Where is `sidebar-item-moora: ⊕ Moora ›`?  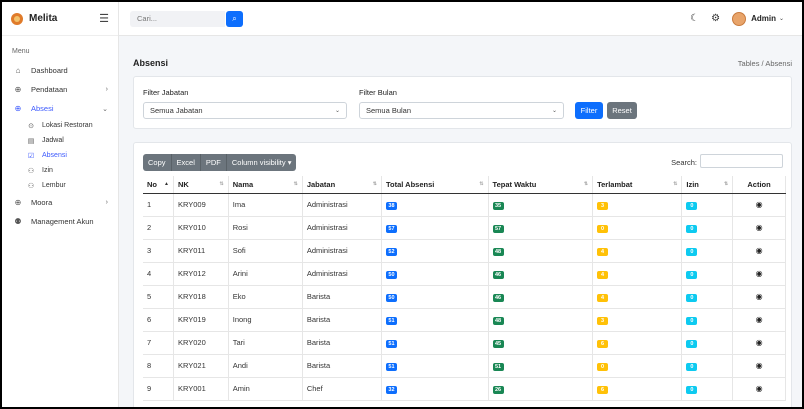
sidebar-item-moora: ⊕ Moora › is located at coordinates (60, 202).